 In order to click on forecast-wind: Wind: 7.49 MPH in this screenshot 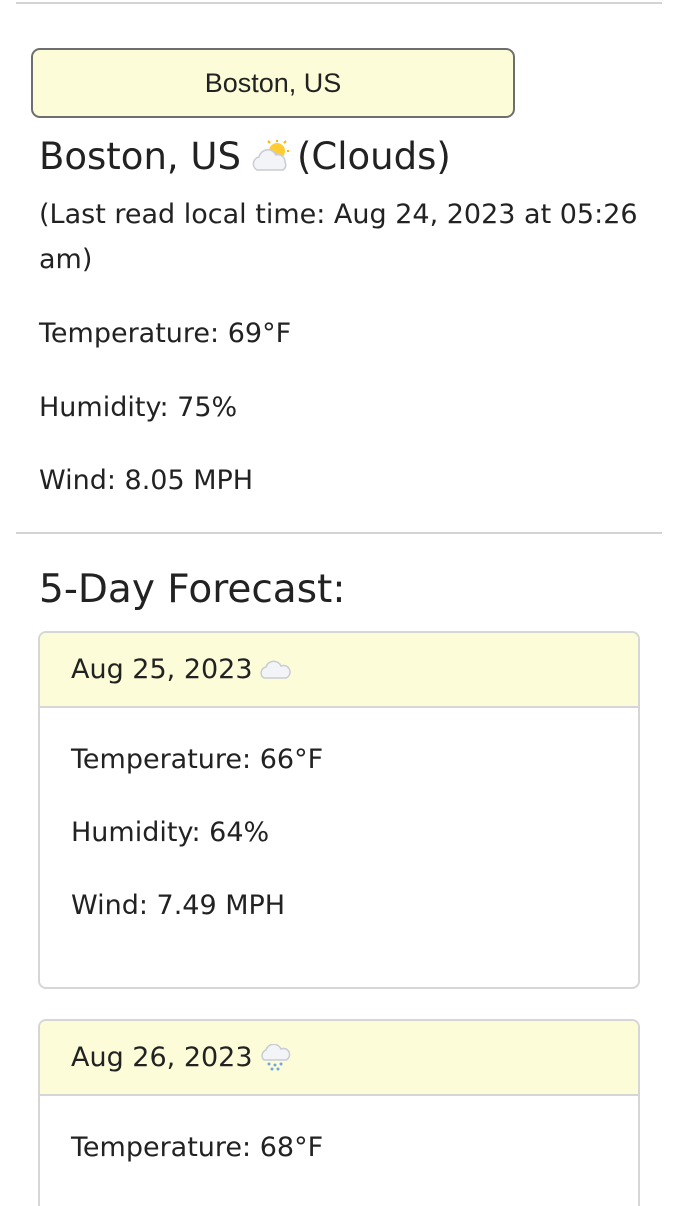, I will do `click(178, 905)`.